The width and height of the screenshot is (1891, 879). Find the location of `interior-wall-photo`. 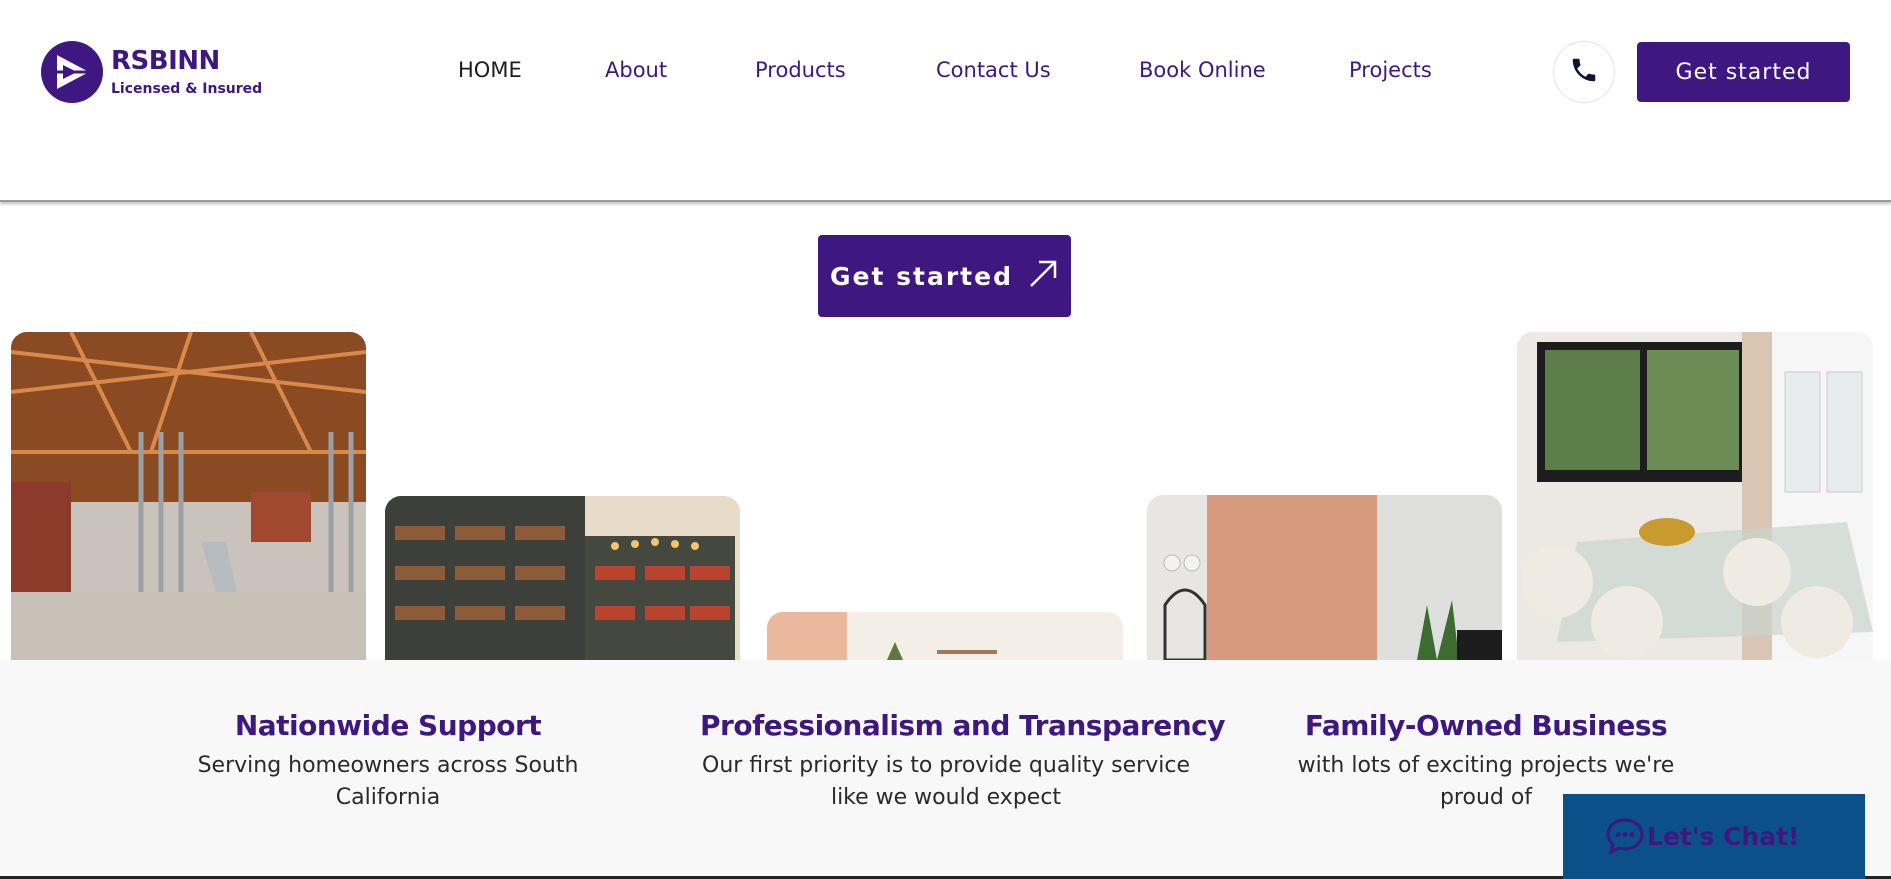

interior-wall-photo is located at coordinates (945, 636).